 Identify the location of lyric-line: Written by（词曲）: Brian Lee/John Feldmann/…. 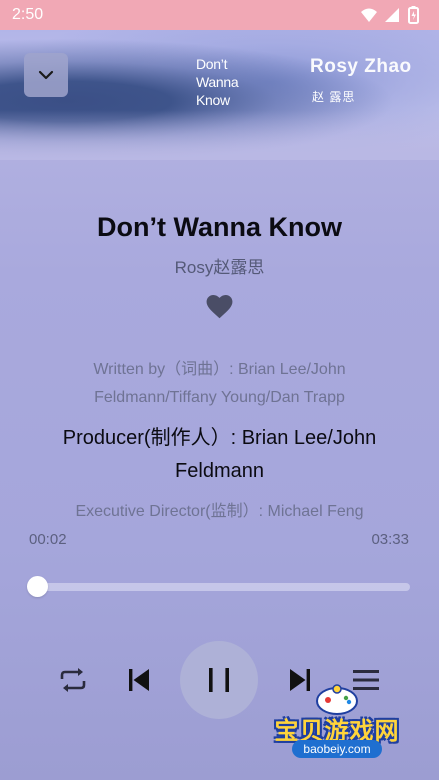
(219, 383).